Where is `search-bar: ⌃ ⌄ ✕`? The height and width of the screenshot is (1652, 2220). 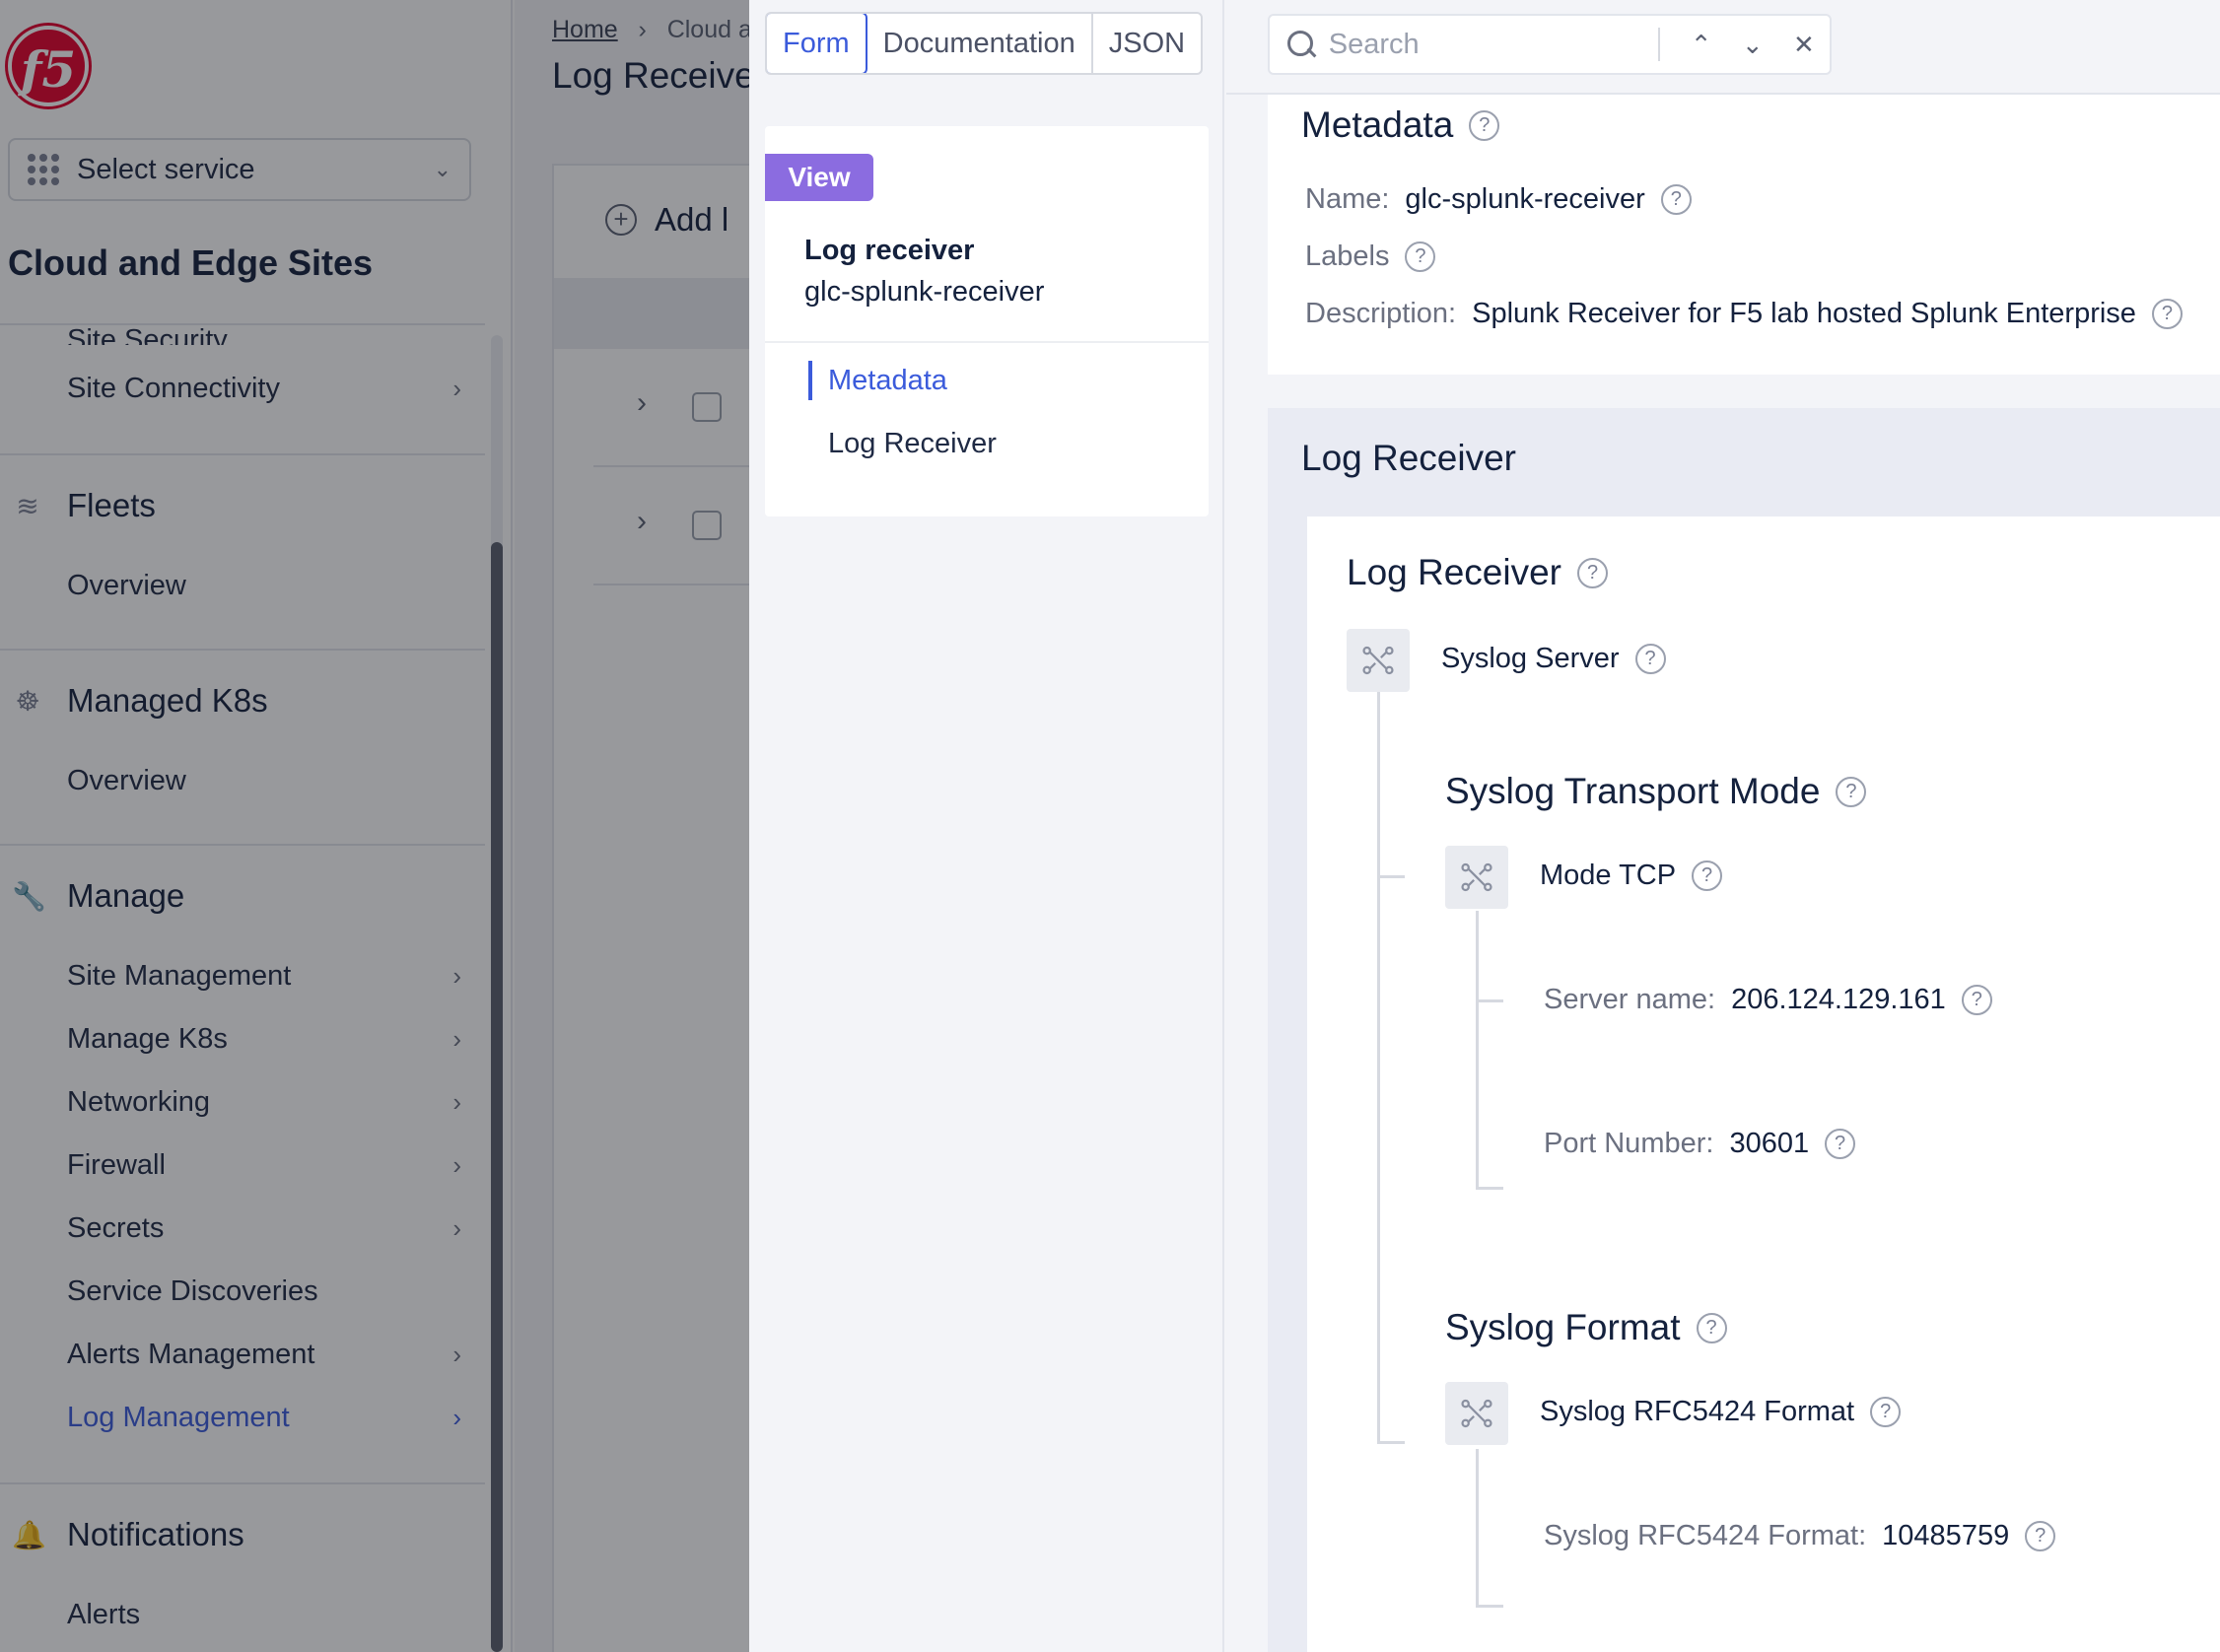 search-bar: ⌃ ⌄ ✕ is located at coordinates (1550, 44).